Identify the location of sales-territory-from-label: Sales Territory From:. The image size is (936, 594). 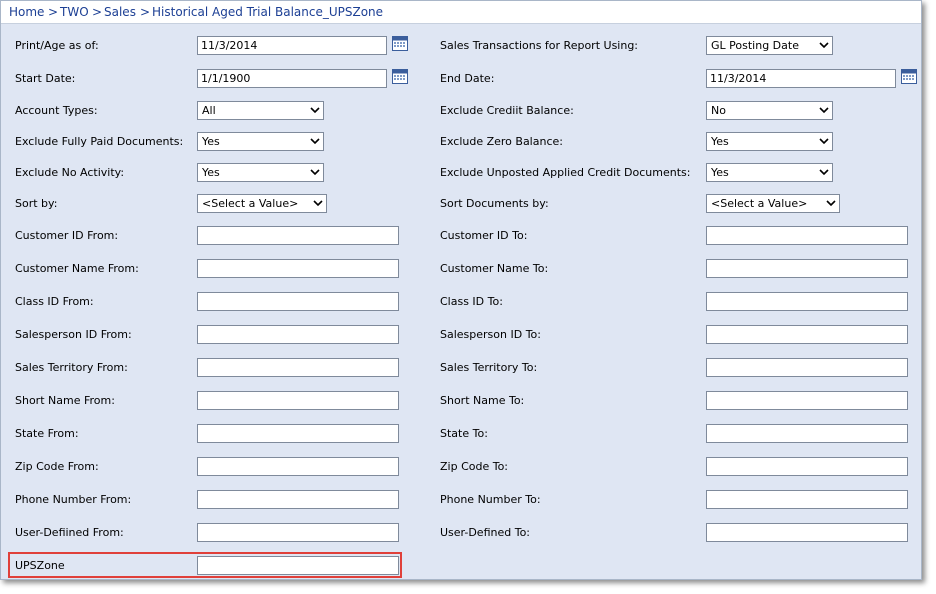
(71, 367).